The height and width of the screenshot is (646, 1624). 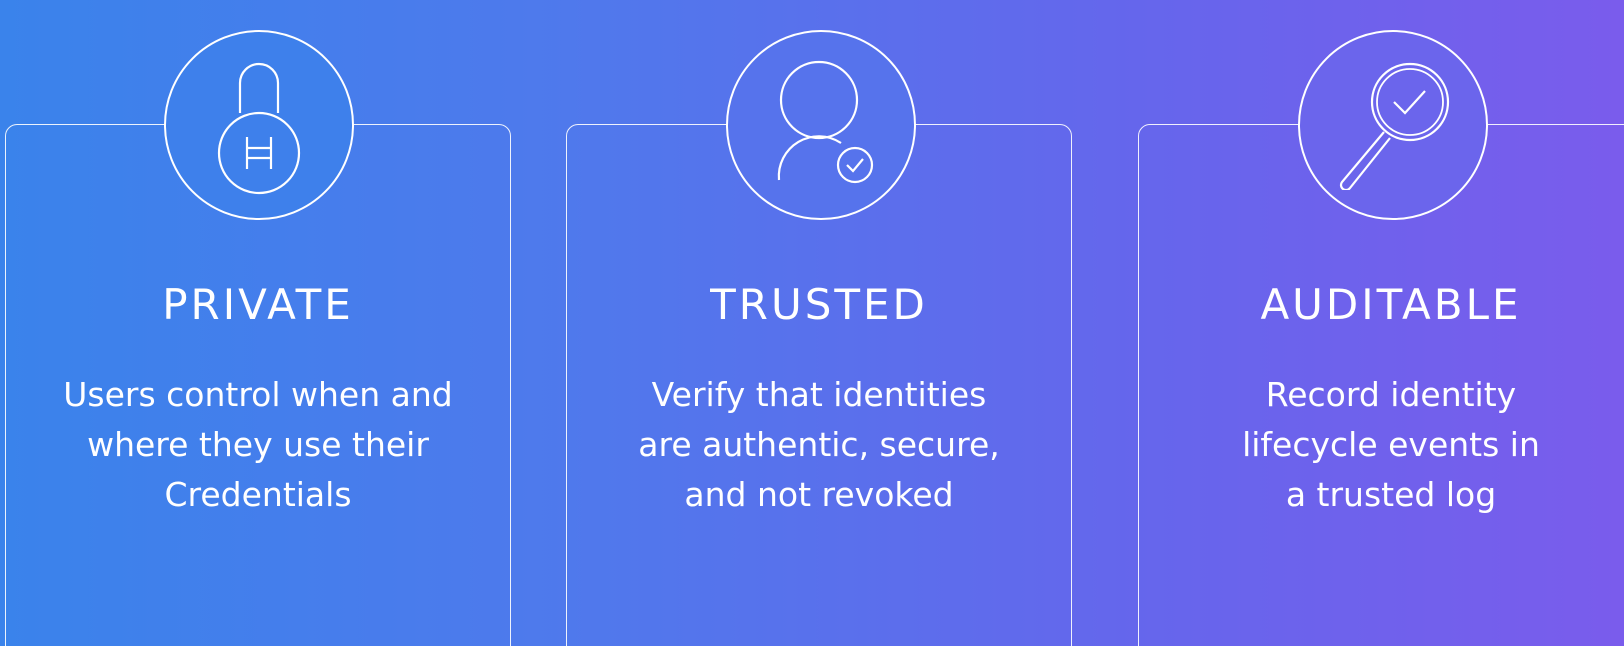 What do you see at coordinates (1391, 494) in the screenshot?
I see `description-line: a trusted log` at bounding box center [1391, 494].